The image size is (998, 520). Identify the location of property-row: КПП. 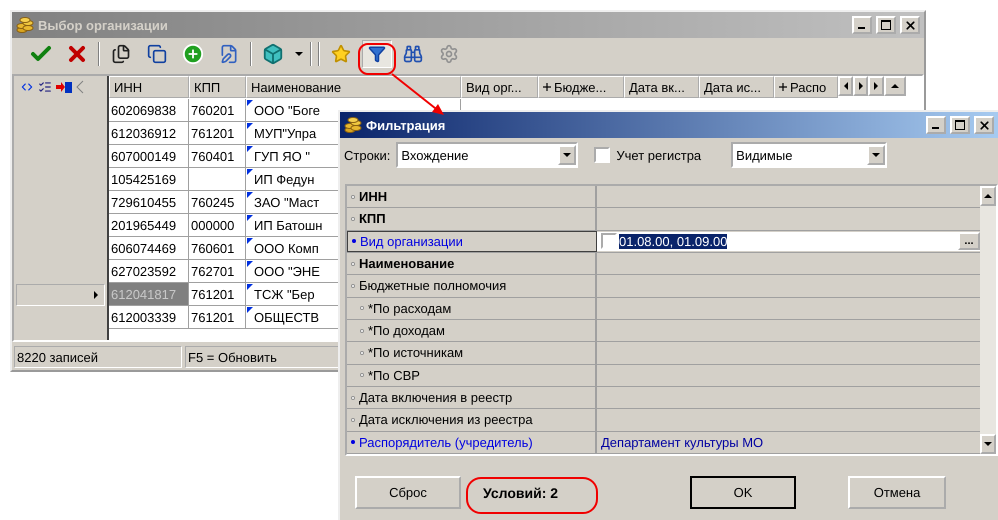
(472, 219).